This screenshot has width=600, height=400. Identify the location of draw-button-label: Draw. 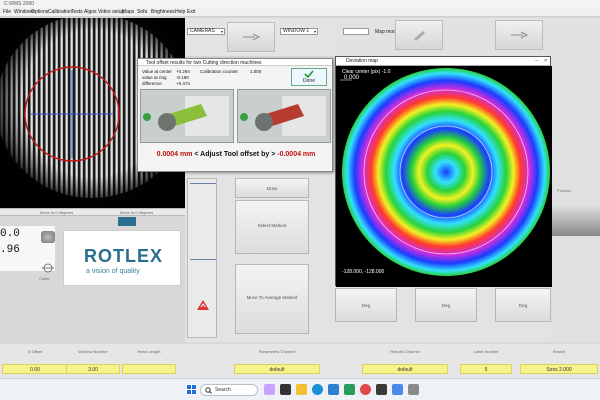
(272, 188).